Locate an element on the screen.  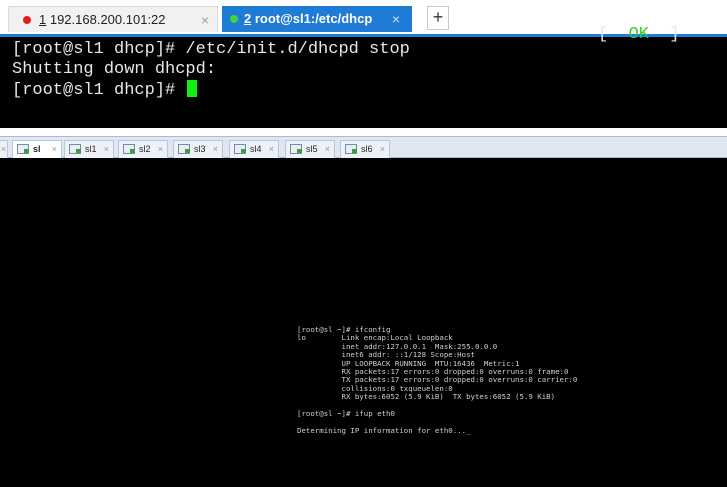
service-status-ok: [ OK ] is located at coordinates (639, 34).